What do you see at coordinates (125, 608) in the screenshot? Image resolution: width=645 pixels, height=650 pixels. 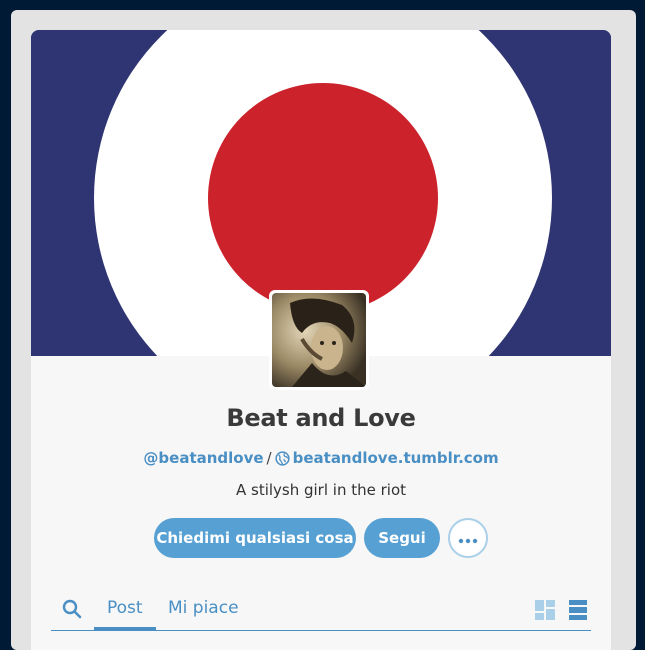 I see `tab-post: Post` at bounding box center [125, 608].